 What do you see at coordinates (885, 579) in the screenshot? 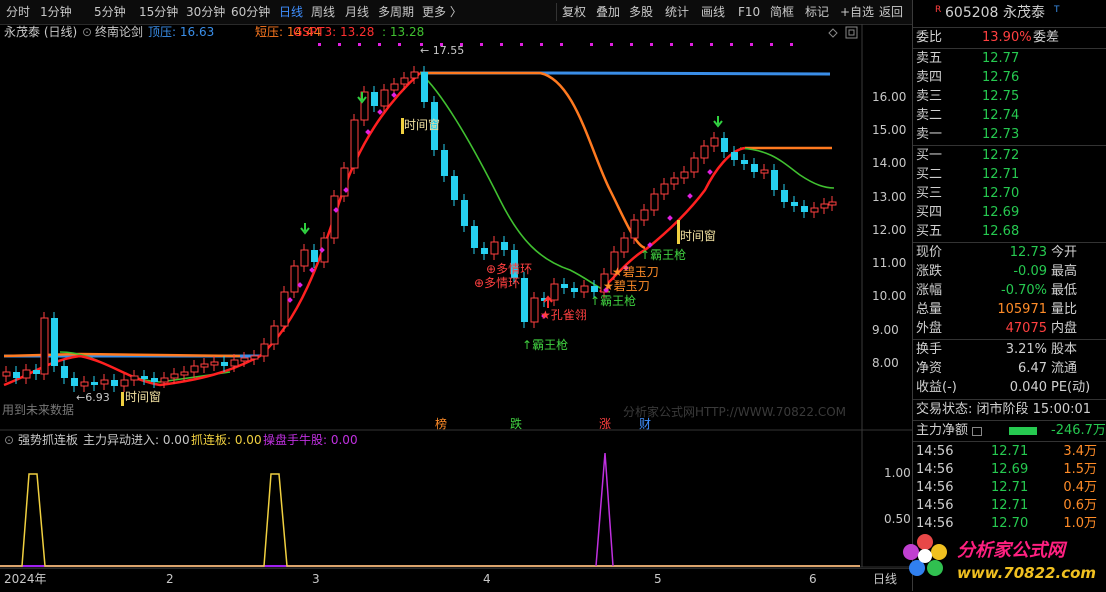
I see `x-period-label: 日线` at bounding box center [885, 579].